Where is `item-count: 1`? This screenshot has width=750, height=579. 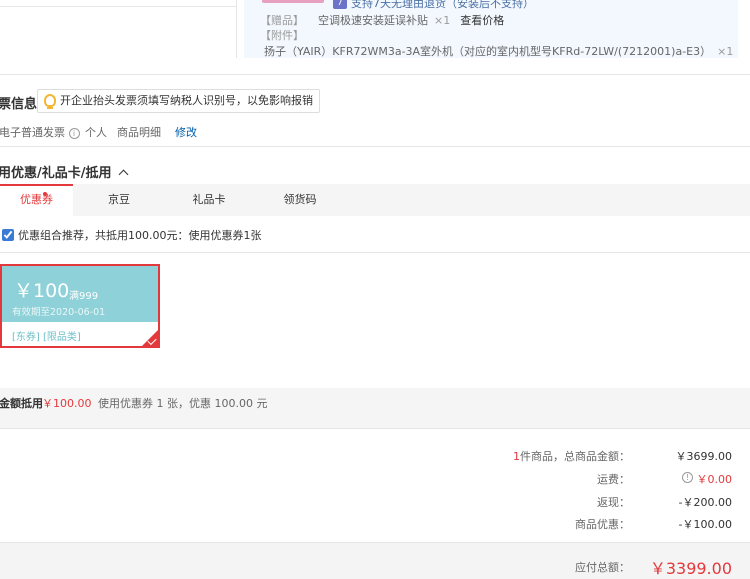
item-count: 1 is located at coordinates (516, 456).